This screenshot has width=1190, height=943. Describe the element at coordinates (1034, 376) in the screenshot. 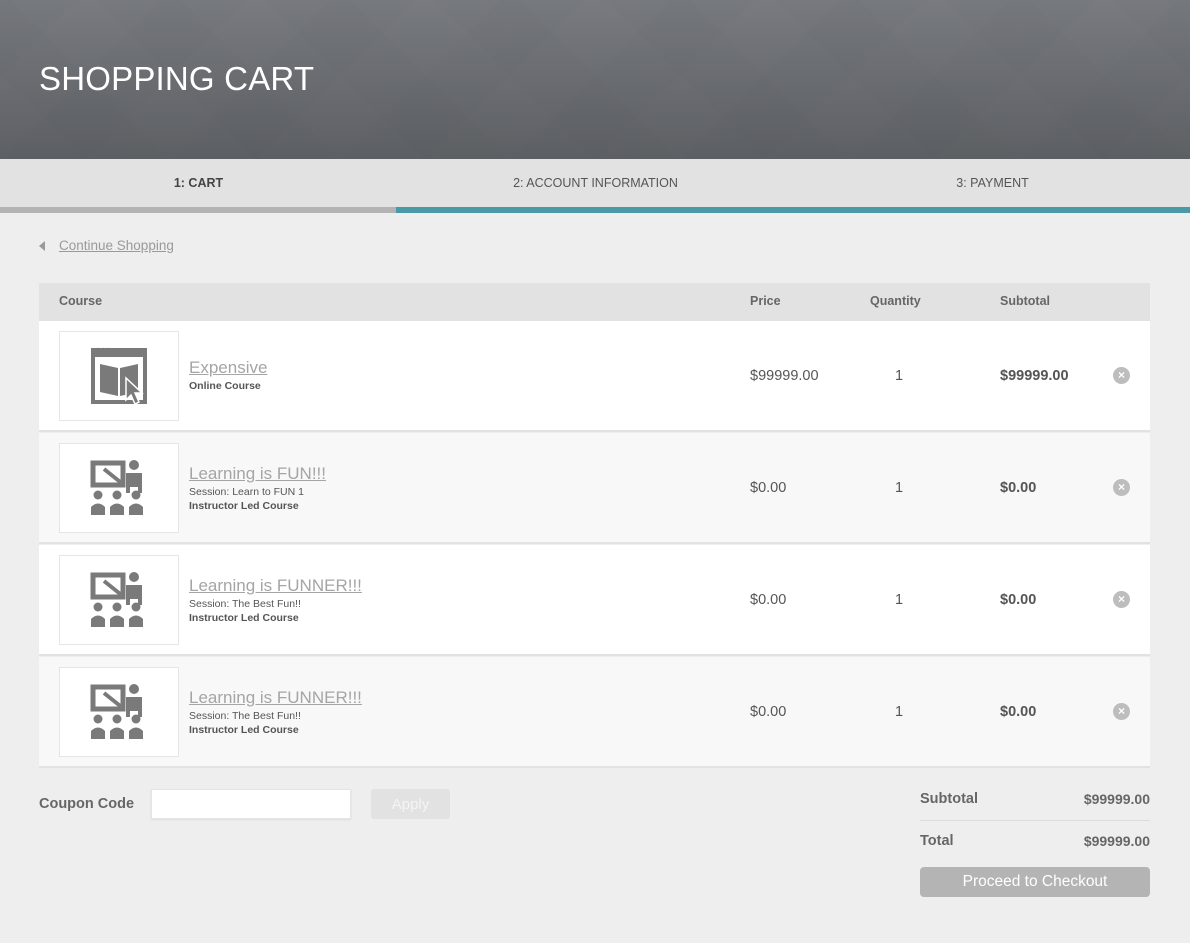

I see `course-subtotal: $99999.00` at that location.